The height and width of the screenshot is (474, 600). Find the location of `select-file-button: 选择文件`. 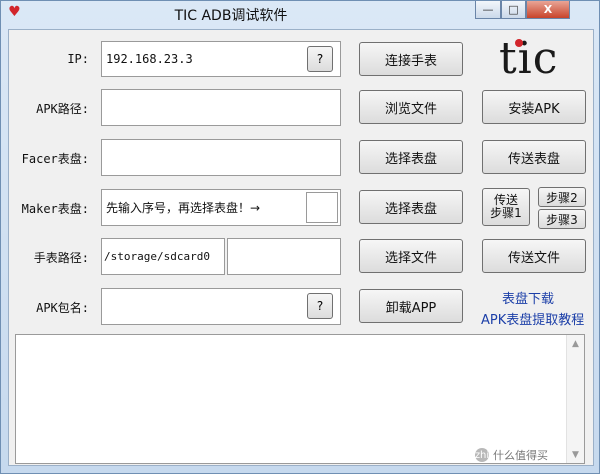

select-file-button: 选择文件 is located at coordinates (411, 256).